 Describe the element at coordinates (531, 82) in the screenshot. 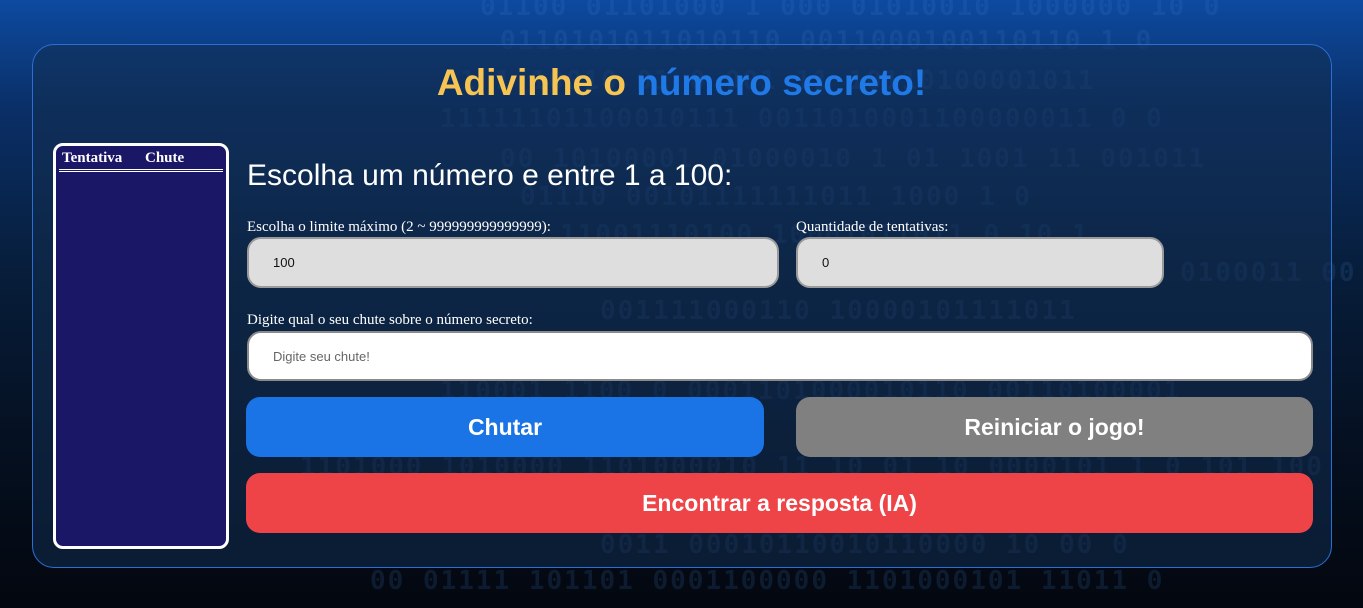

I see `title-part-1: Adivinhe o` at that location.